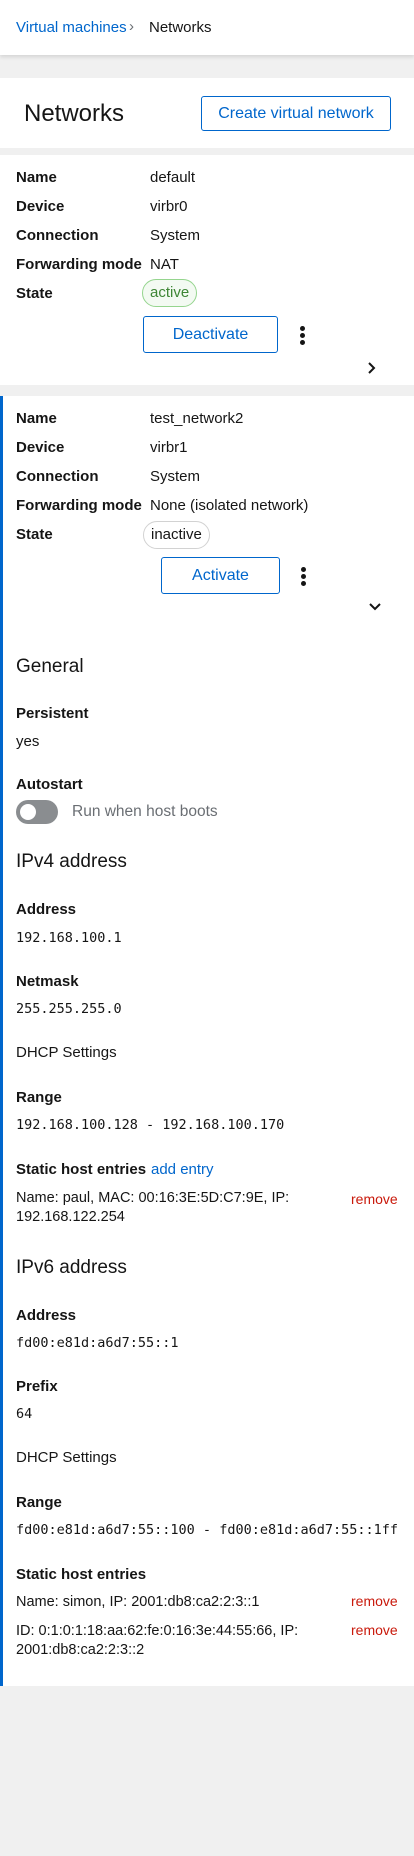  Describe the element at coordinates (197, 418) in the screenshot. I see `network-name: test_network2` at that location.